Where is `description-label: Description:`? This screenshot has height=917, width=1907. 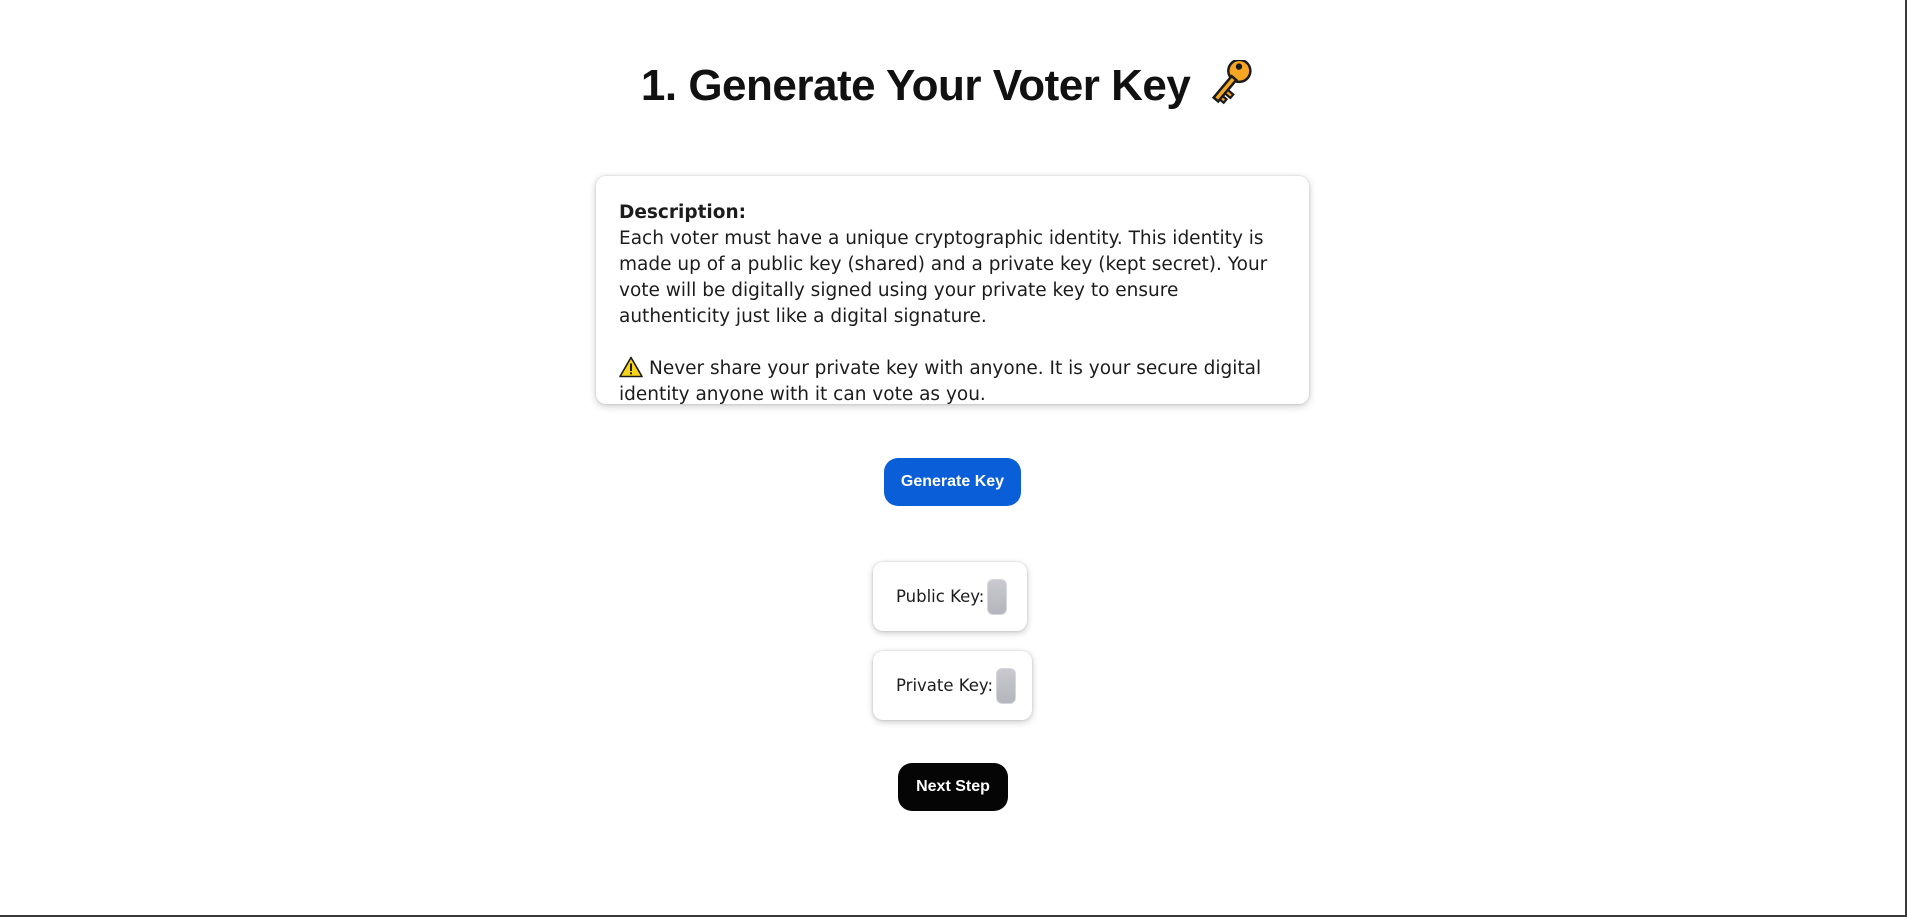
description-label: Description: is located at coordinates (683, 212).